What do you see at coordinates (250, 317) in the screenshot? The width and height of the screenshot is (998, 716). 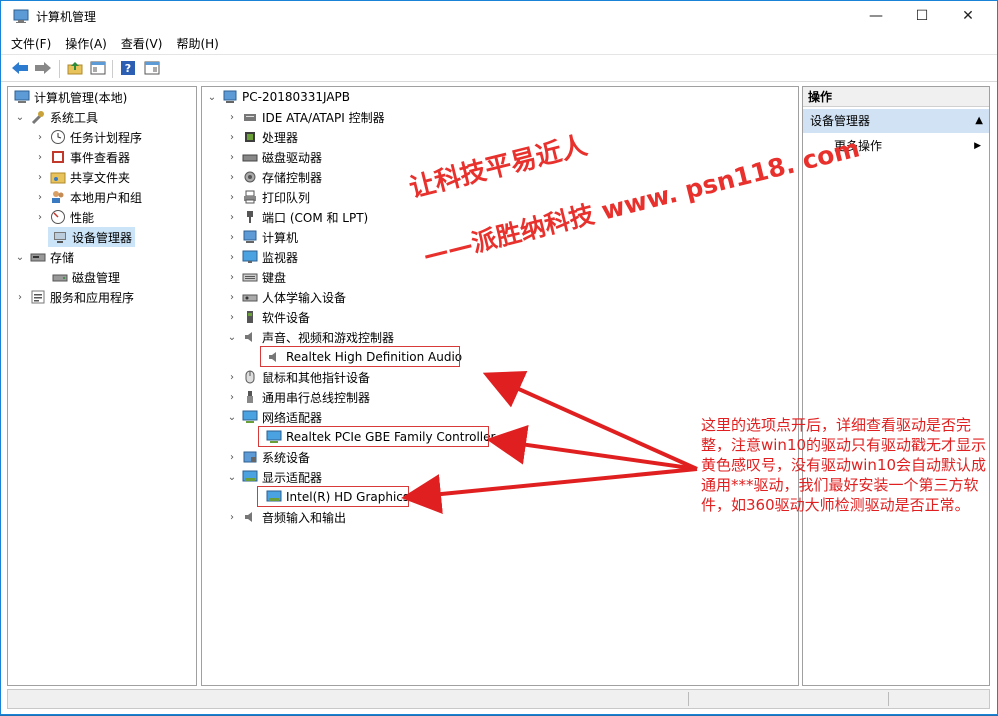 I see `software-device-icon` at bounding box center [250, 317].